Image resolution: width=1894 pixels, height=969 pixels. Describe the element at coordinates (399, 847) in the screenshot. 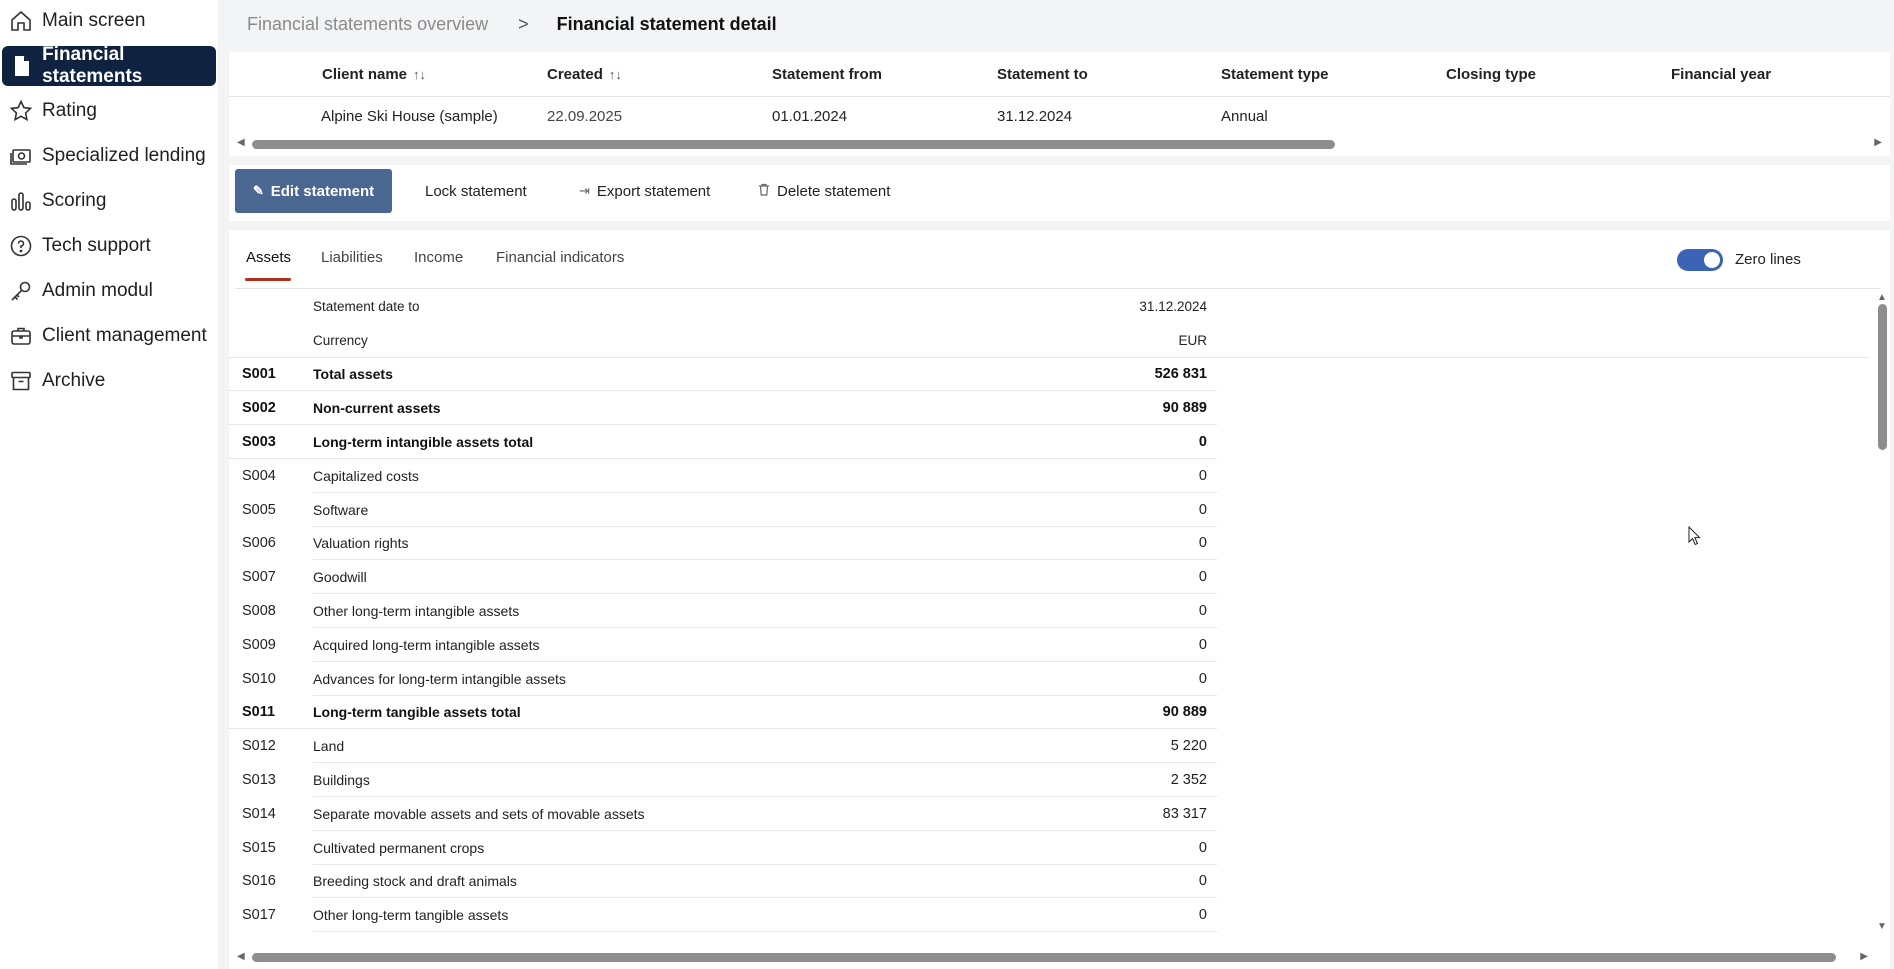

I see `row-name: Cultivated permanent crops` at that location.